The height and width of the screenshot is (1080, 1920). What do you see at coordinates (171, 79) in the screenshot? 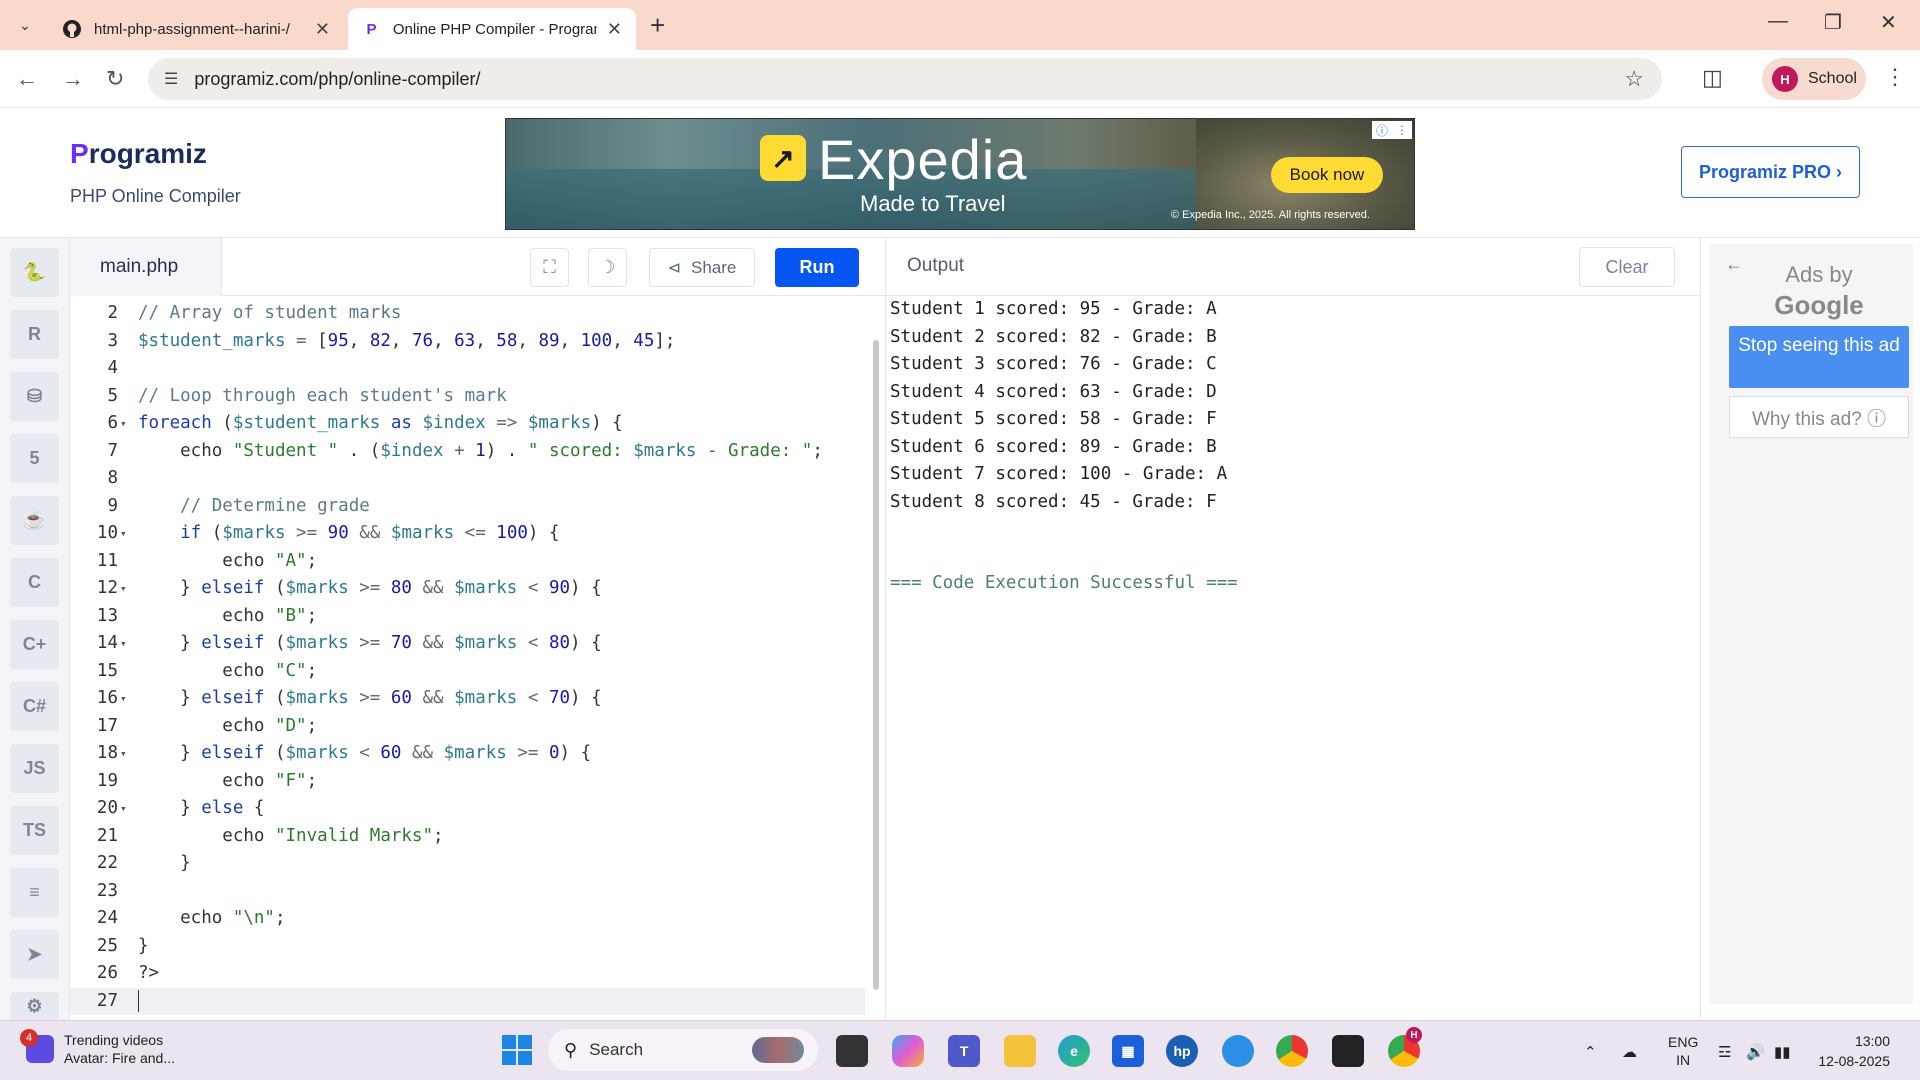
I see `site-info-icon: ☰` at bounding box center [171, 79].